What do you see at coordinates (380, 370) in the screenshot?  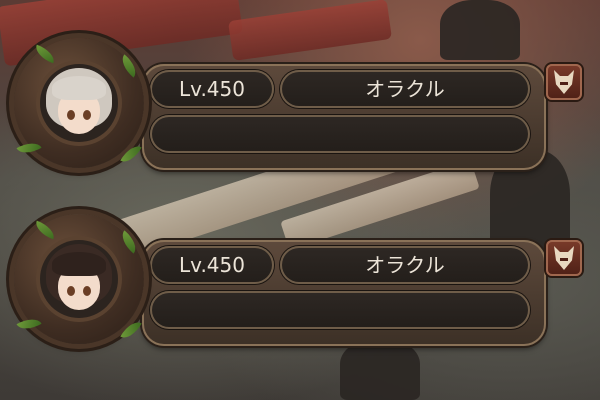 I see `background-character` at bounding box center [380, 370].